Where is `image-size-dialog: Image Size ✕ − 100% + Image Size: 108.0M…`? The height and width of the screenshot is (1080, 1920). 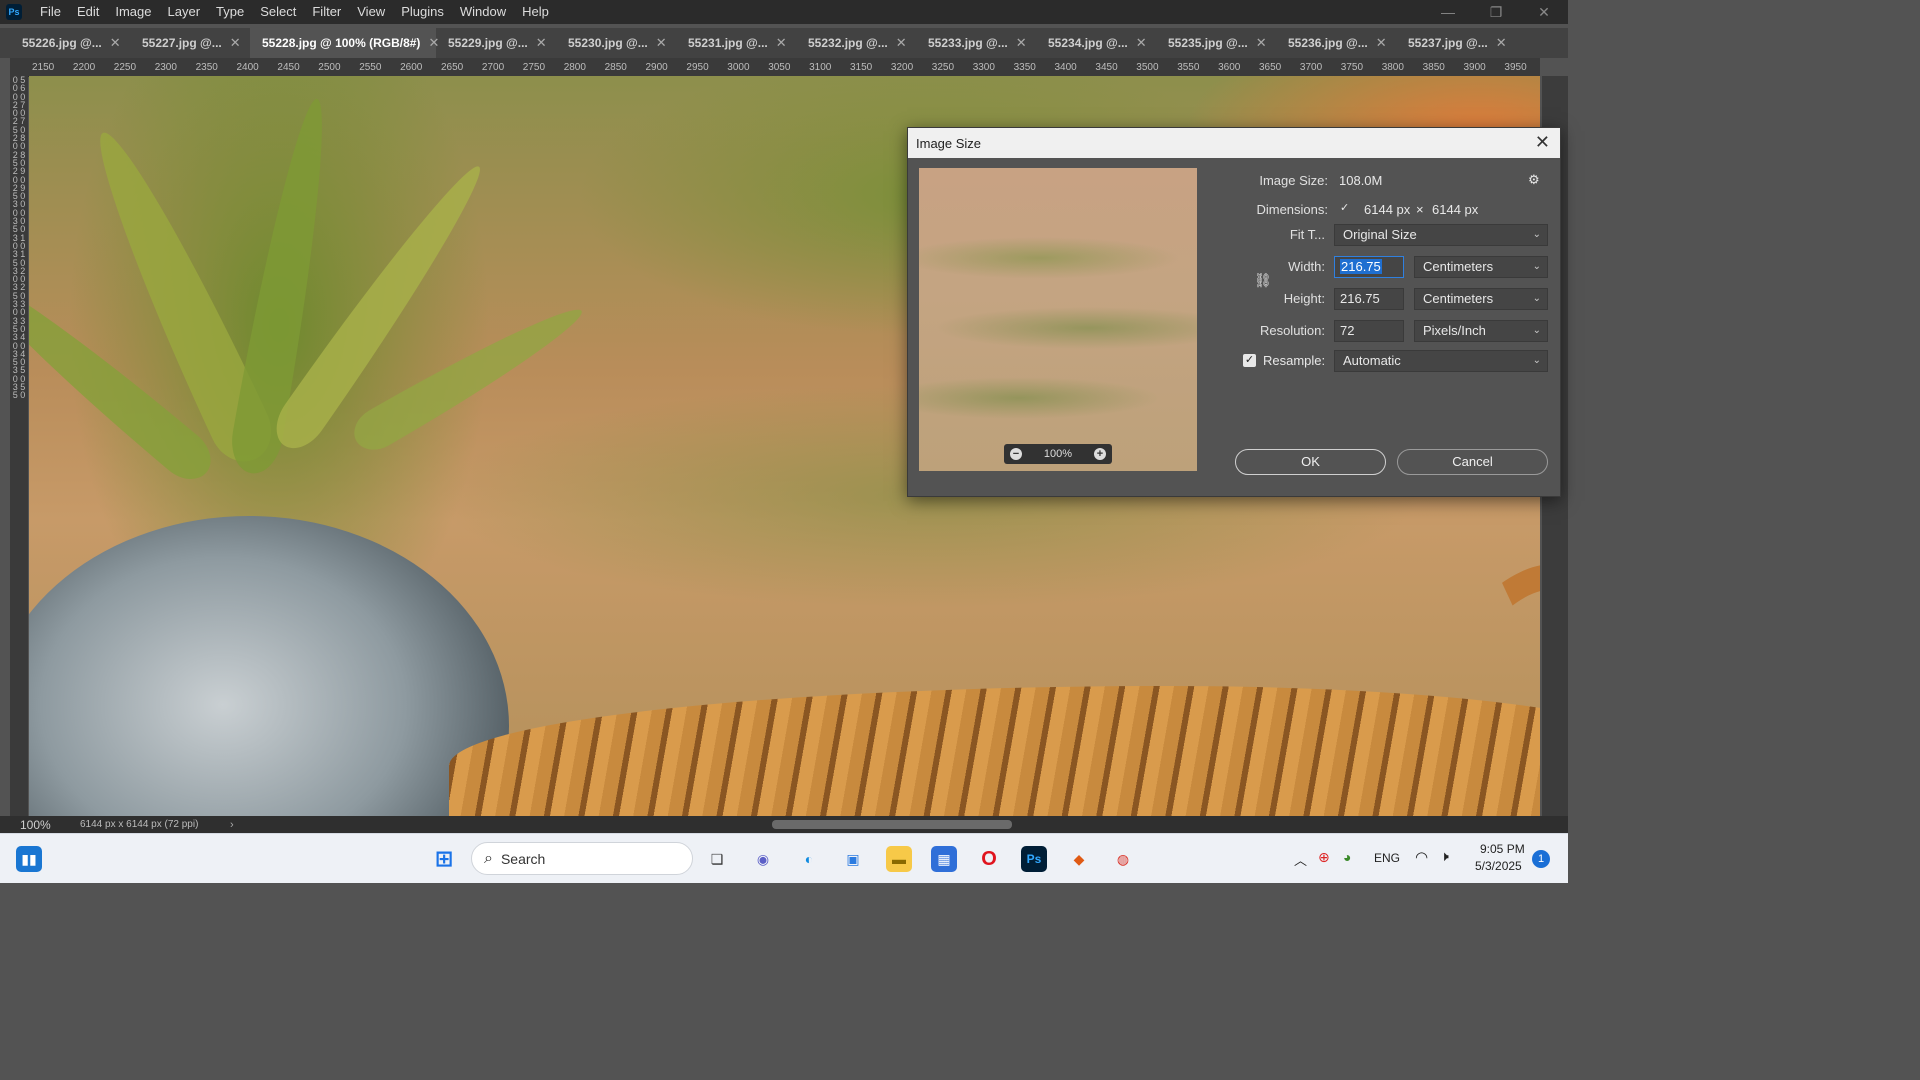
image-size-dialog: Image Size ✕ − 100% + Image Size: 108.0M… is located at coordinates (1234, 312).